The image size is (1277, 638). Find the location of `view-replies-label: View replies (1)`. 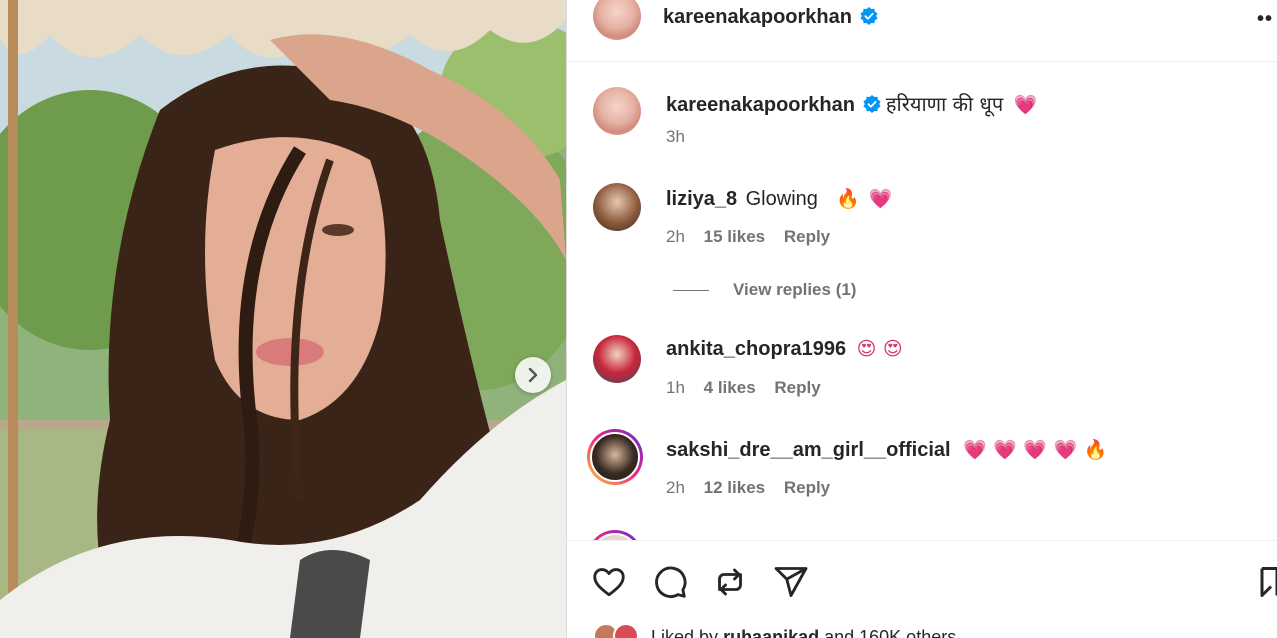

view-replies-label: View replies (1) is located at coordinates (795, 289).